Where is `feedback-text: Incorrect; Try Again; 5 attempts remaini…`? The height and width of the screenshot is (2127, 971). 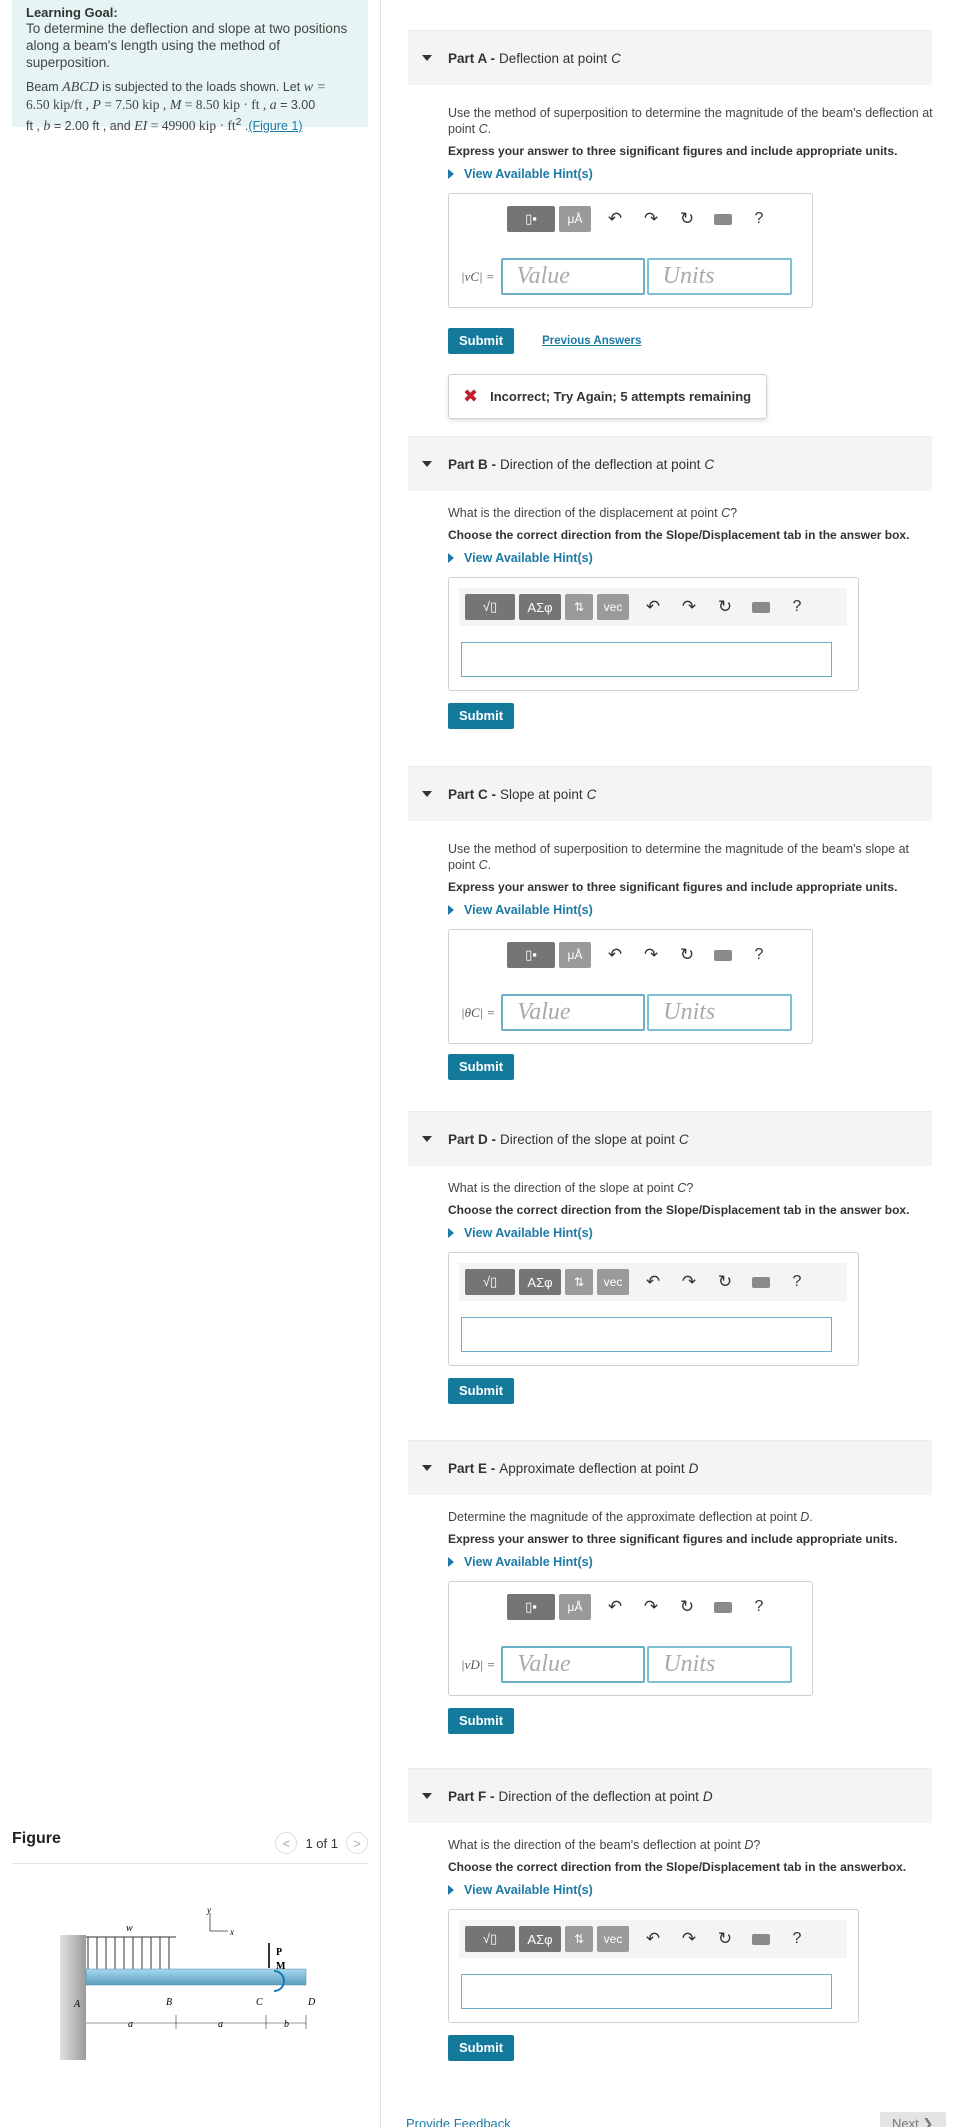 feedback-text: Incorrect; Try Again; 5 attempts remaini… is located at coordinates (621, 396).